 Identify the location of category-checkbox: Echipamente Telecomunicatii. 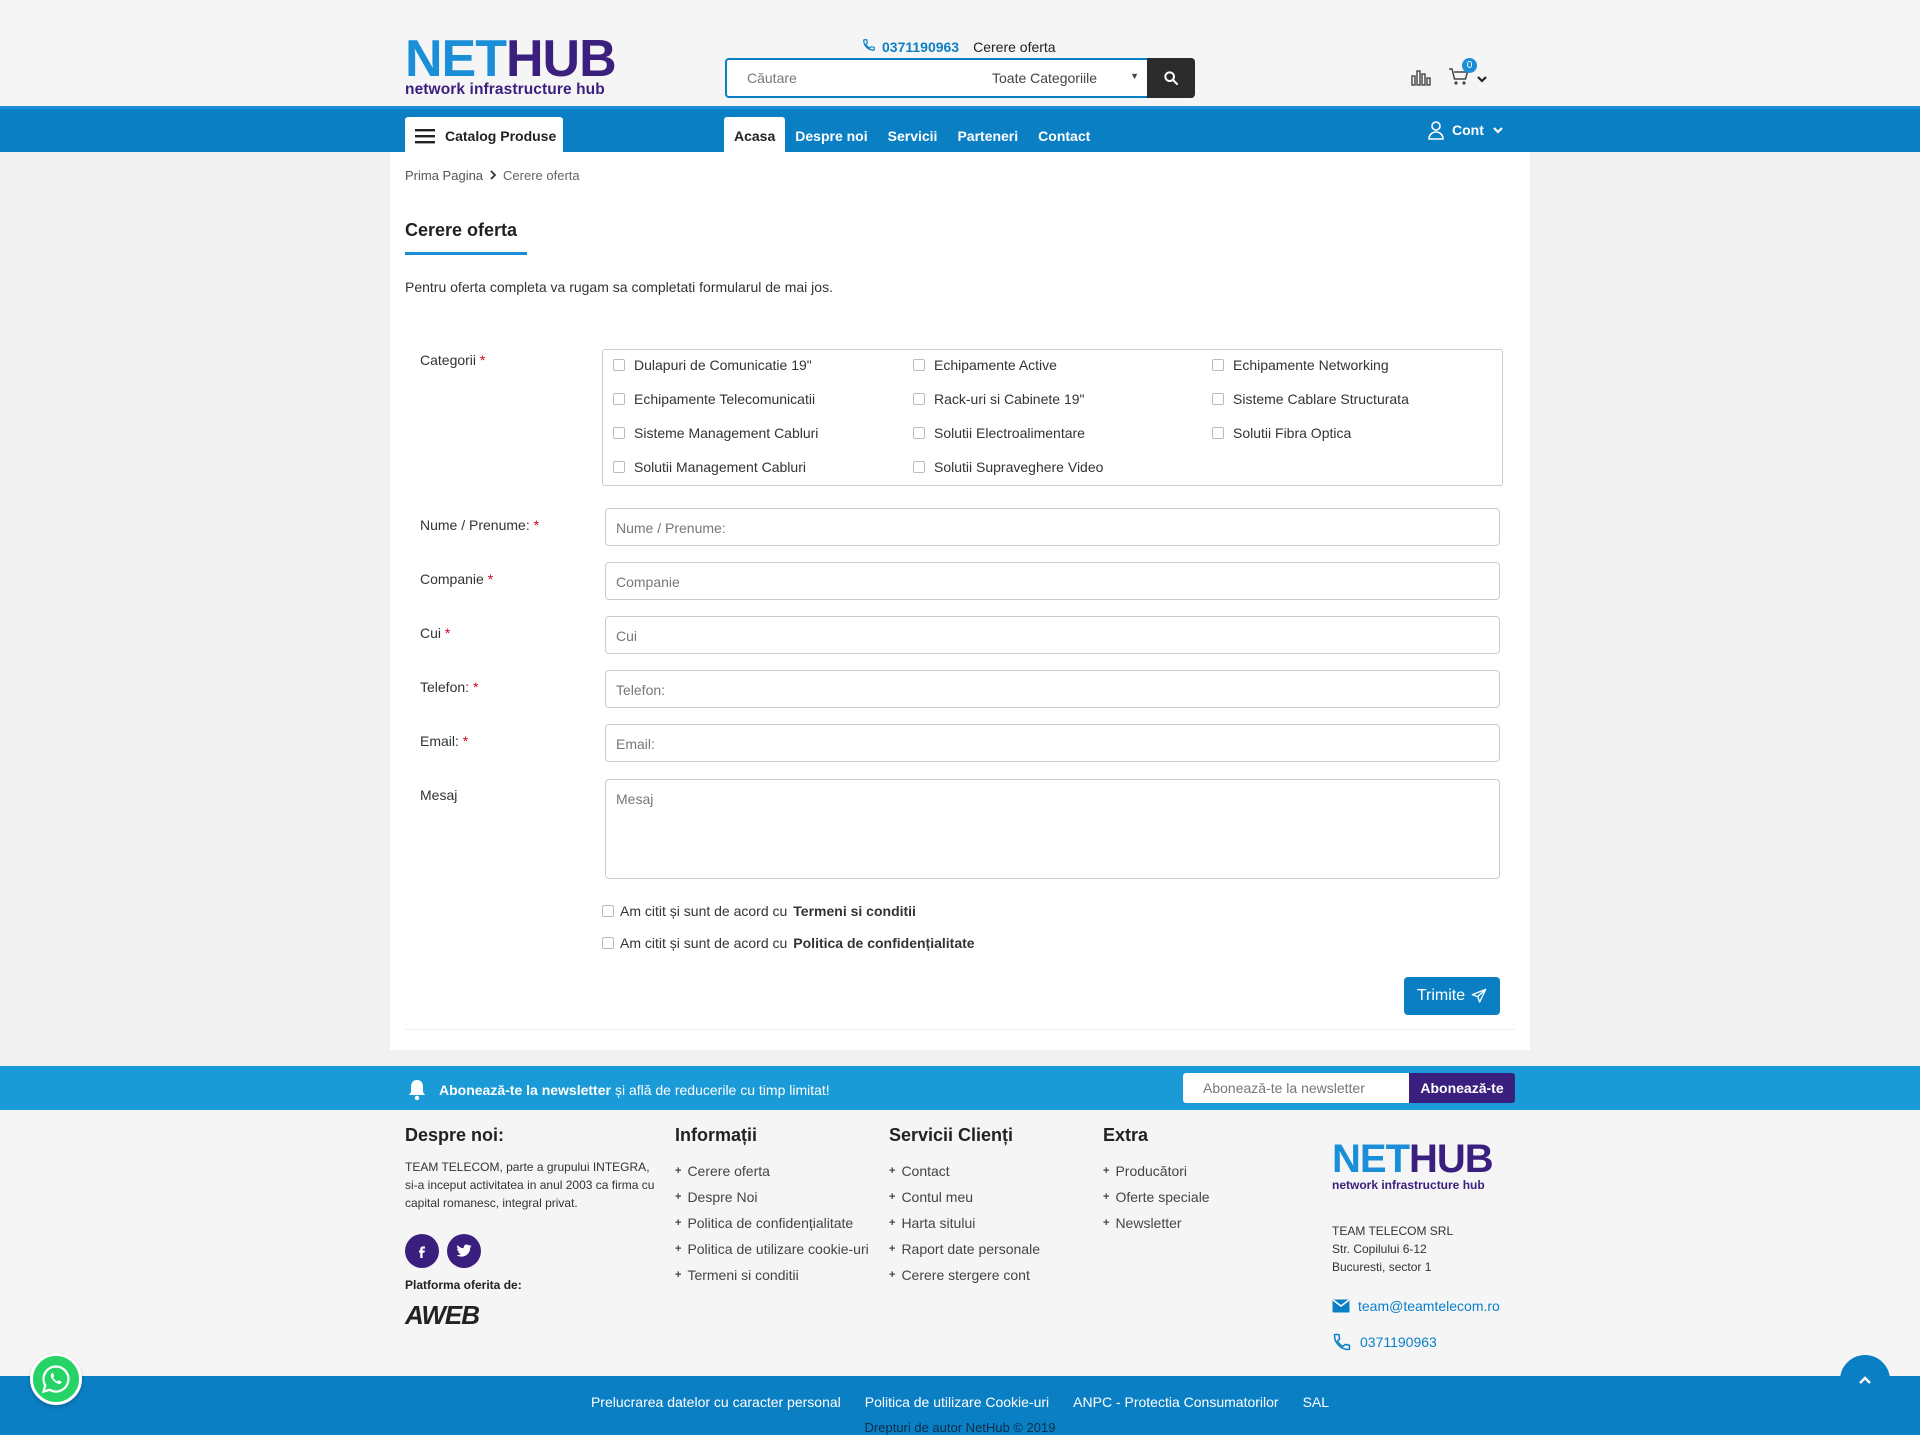
(714, 399).